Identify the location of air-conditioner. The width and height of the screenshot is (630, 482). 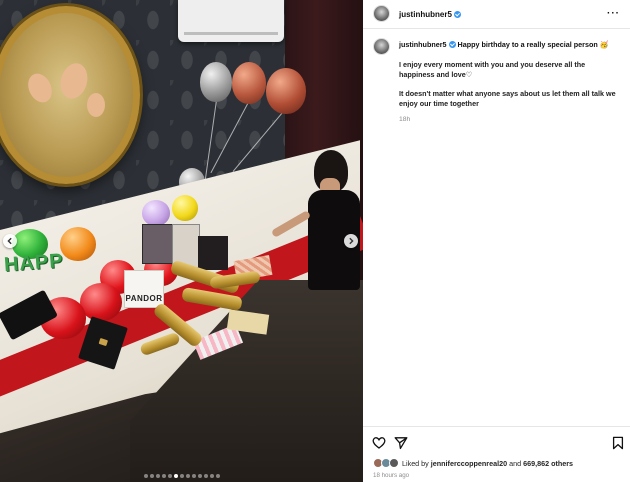
(231, 21).